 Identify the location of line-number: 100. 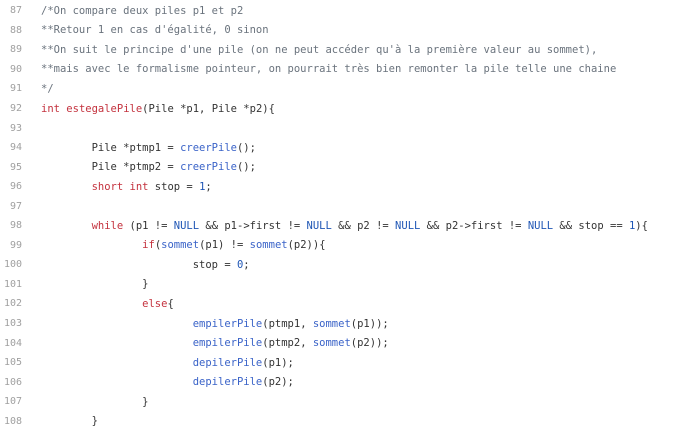
(12, 265).